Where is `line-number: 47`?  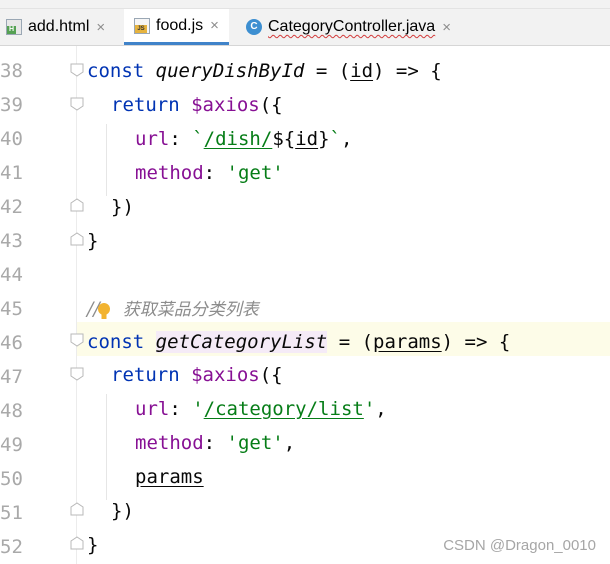
line-number: 47 is located at coordinates (11, 377).